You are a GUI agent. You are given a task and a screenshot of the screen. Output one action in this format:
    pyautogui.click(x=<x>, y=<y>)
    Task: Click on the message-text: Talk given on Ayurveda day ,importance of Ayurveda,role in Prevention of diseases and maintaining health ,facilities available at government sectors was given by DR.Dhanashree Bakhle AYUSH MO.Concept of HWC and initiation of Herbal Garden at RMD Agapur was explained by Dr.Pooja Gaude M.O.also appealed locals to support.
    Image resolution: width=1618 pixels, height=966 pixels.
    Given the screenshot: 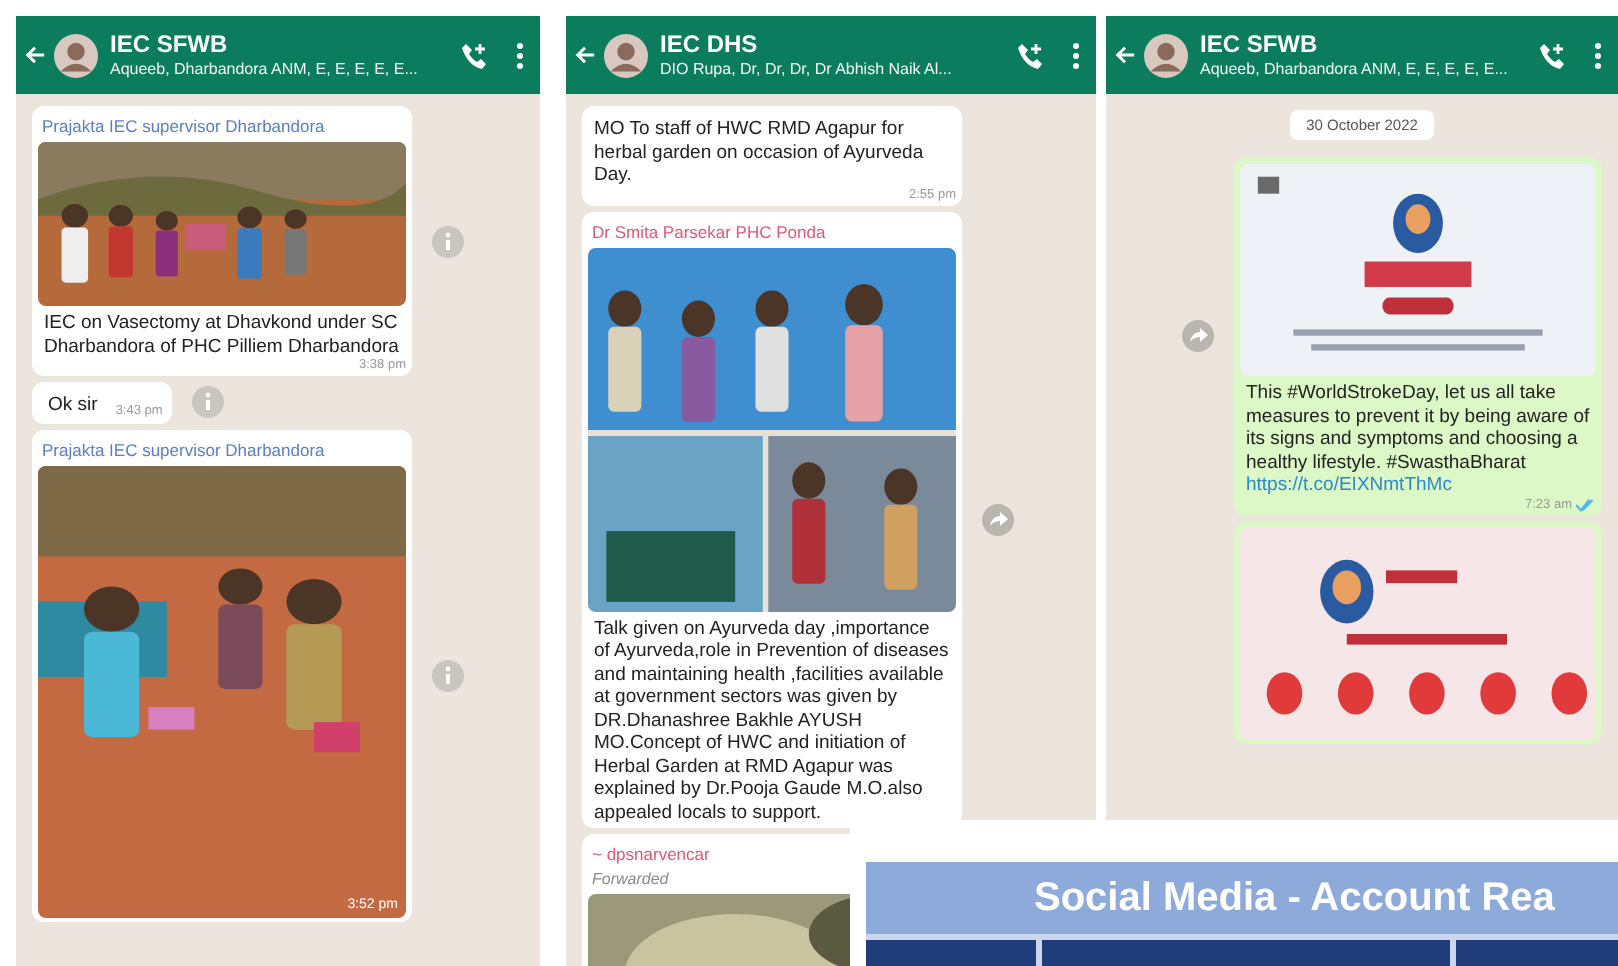 What is the action you would take?
    pyautogui.click(x=771, y=719)
    